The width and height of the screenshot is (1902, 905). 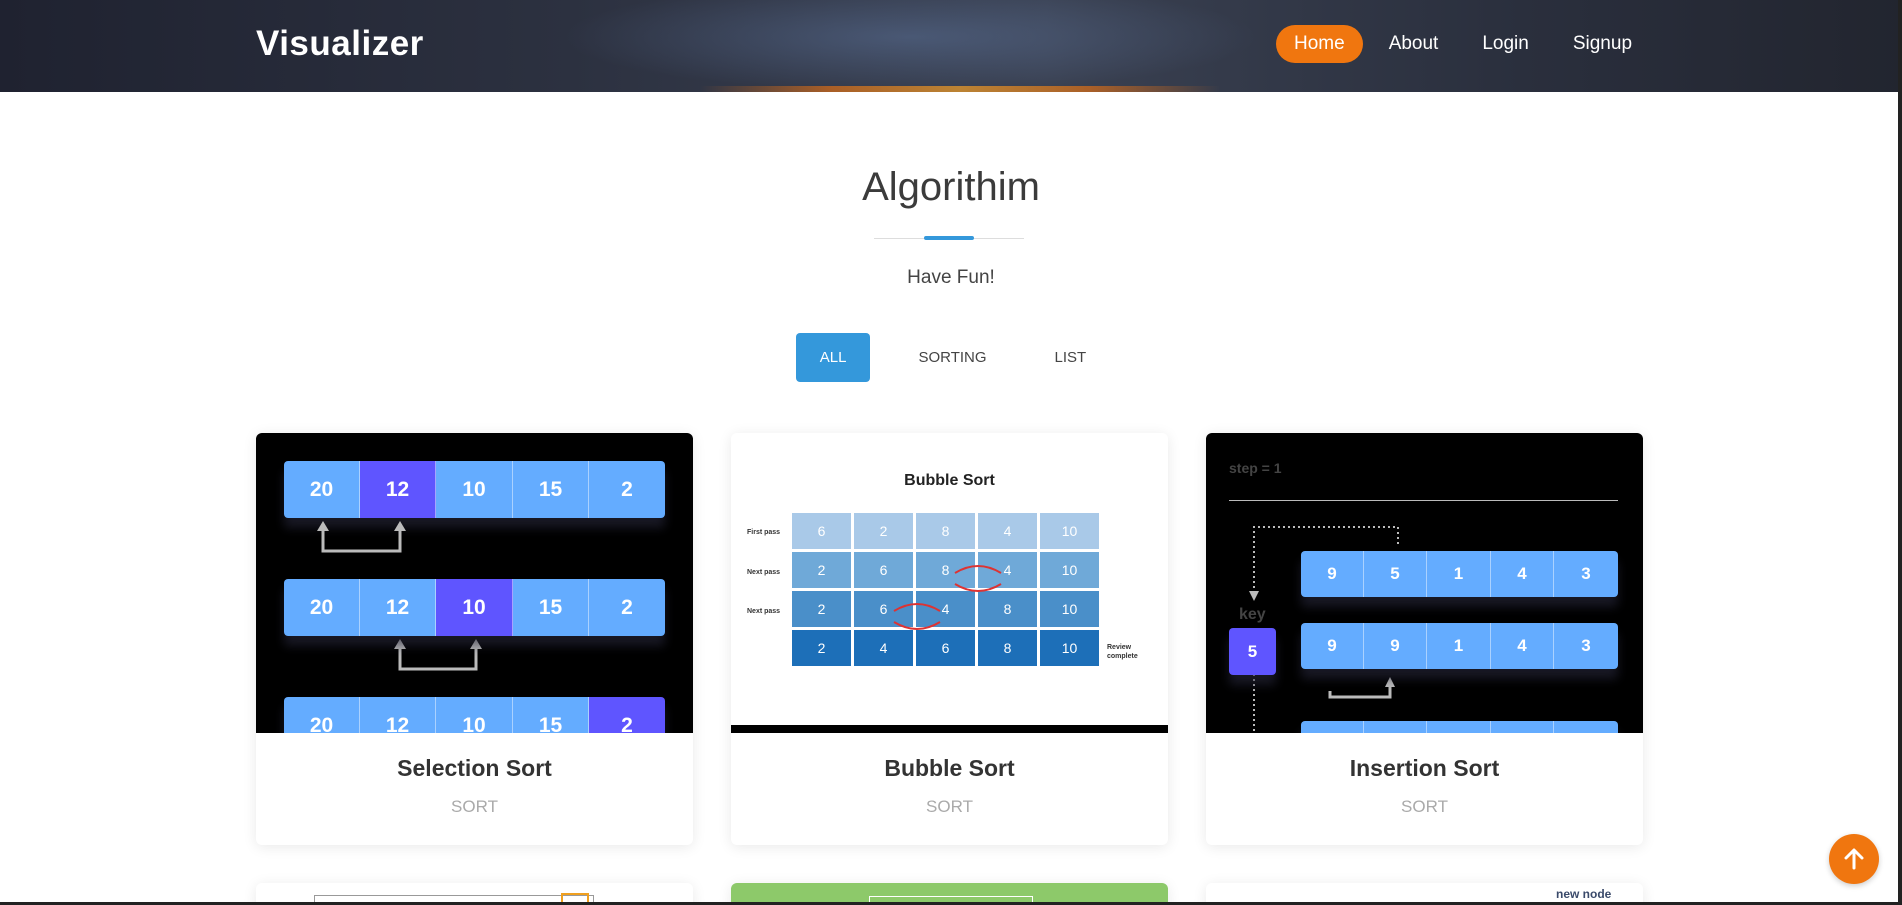 I want to click on key-label: key, so click(x=1252, y=614).